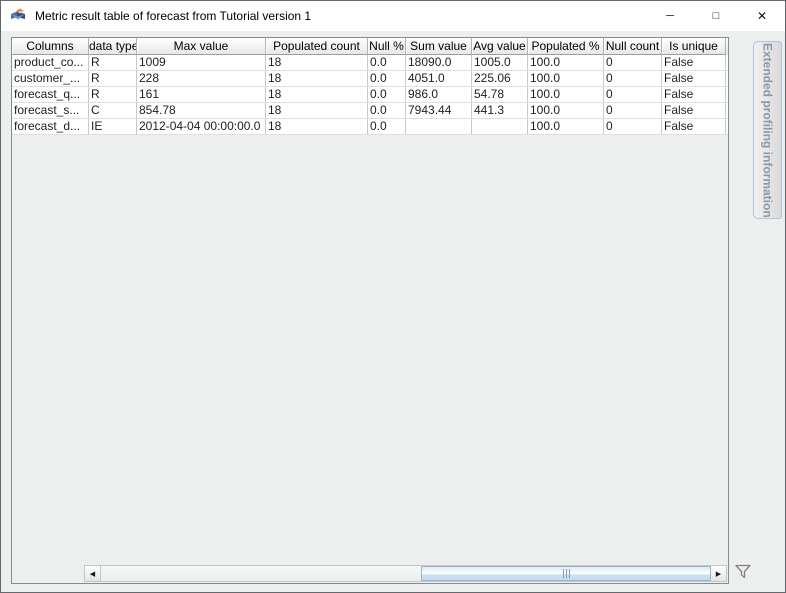 The width and height of the screenshot is (786, 593). What do you see at coordinates (387, 46) in the screenshot?
I see `column-header: Null %` at bounding box center [387, 46].